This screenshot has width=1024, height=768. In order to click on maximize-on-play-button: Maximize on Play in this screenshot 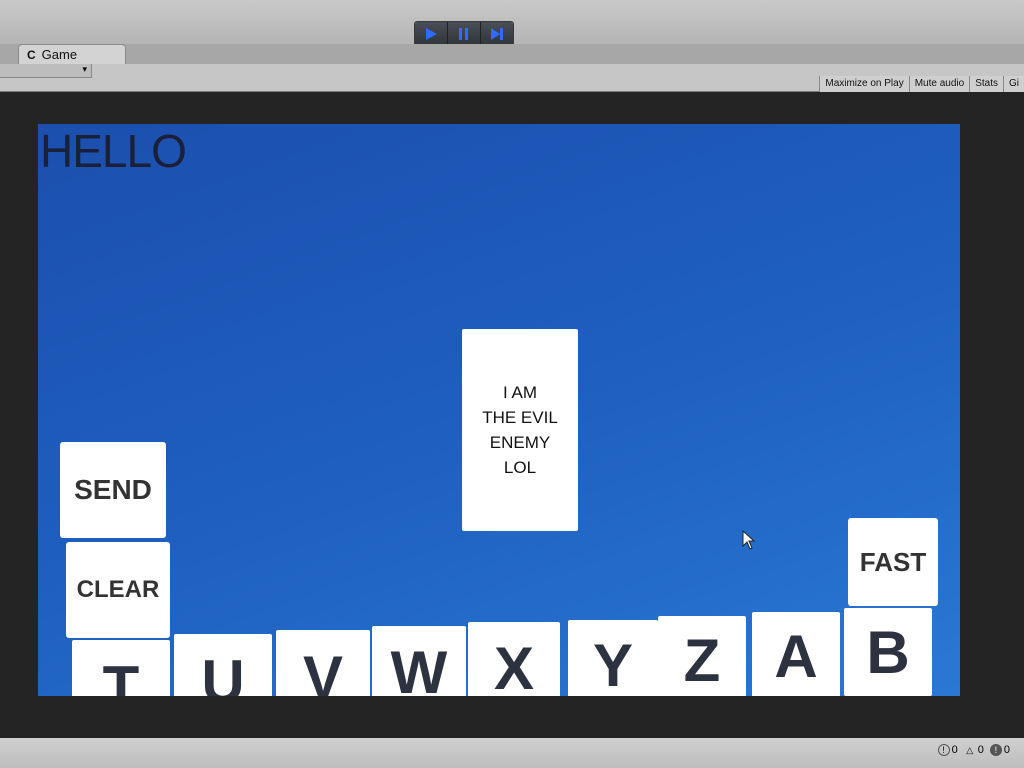, I will do `click(864, 84)`.